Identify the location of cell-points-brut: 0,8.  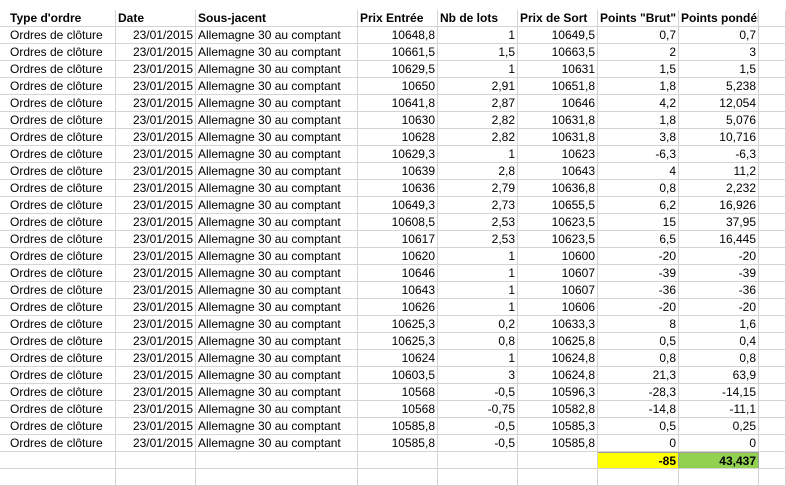
(638, 188).